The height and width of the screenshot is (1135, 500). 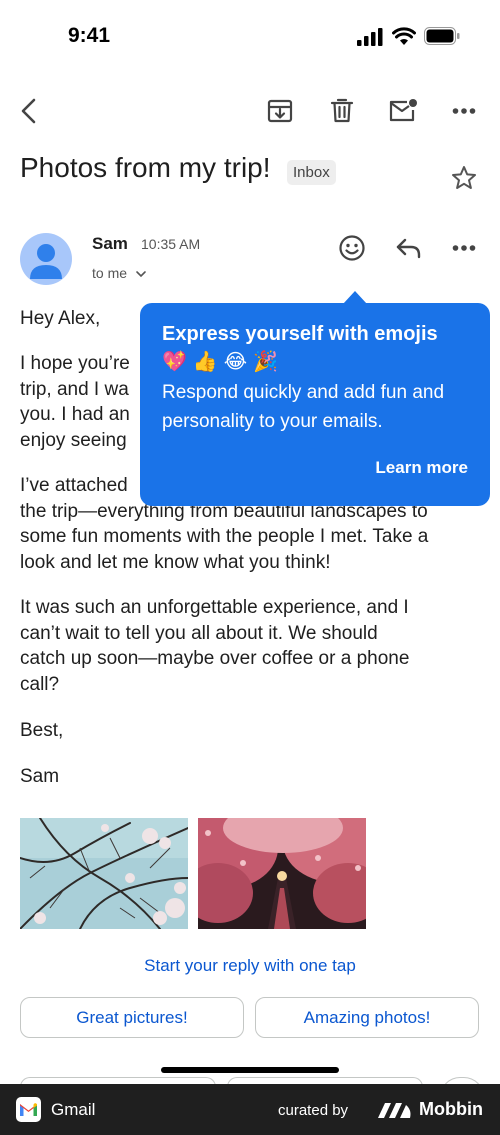 I want to click on status-bar: 9:41, so click(x=250, y=35).